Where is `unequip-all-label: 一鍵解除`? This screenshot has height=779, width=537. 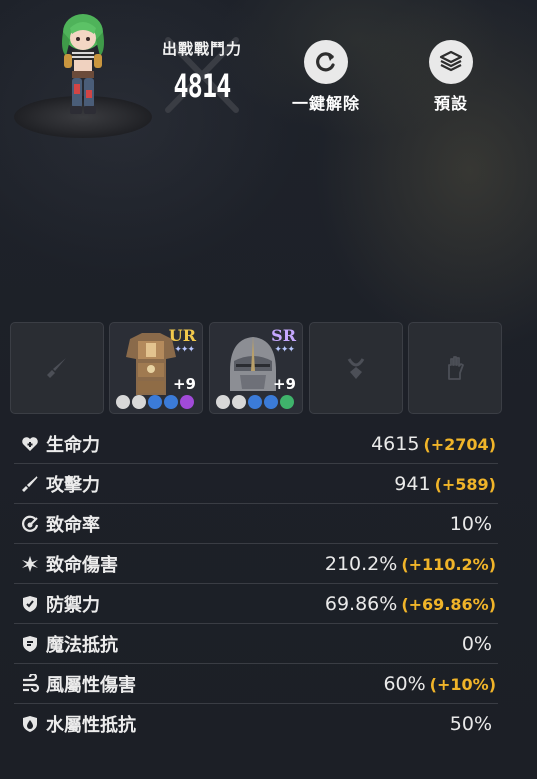 unequip-all-label: 一鍵解除 is located at coordinates (326, 102).